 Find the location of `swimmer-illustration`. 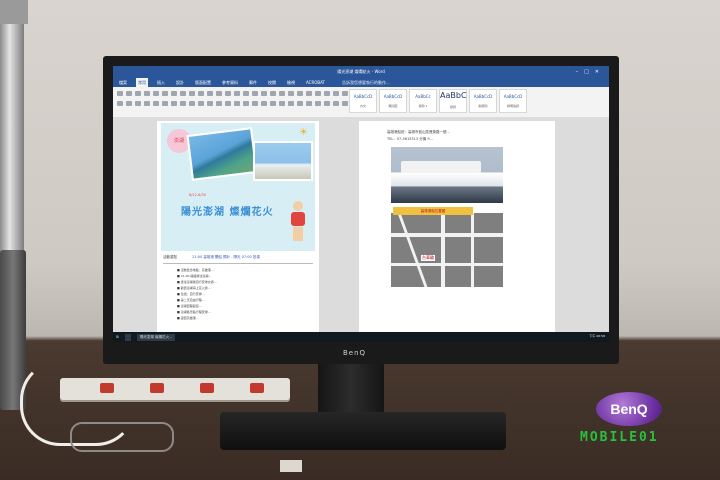

swimmer-illustration is located at coordinates (298, 223).